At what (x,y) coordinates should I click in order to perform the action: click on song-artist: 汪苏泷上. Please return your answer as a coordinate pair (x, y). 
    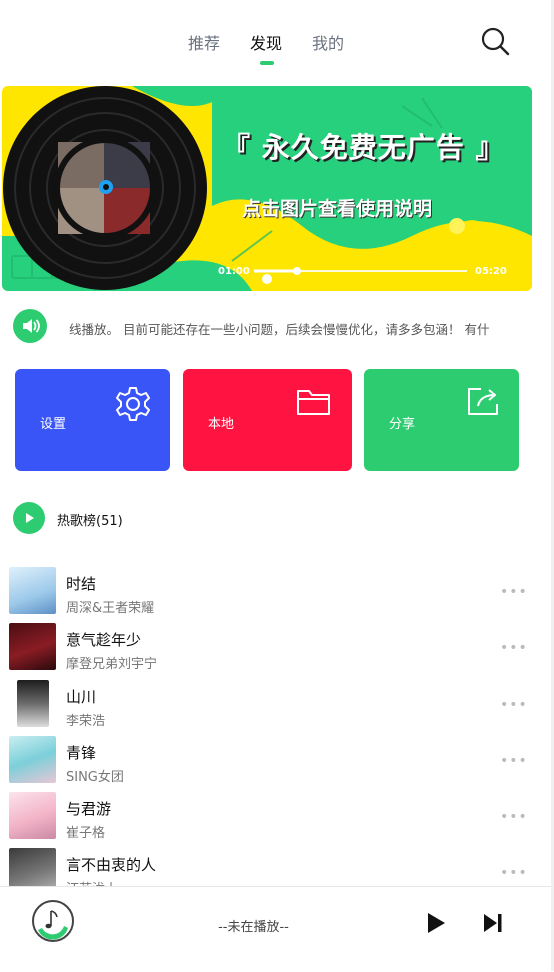
    Looking at the image, I should click on (92, 882).